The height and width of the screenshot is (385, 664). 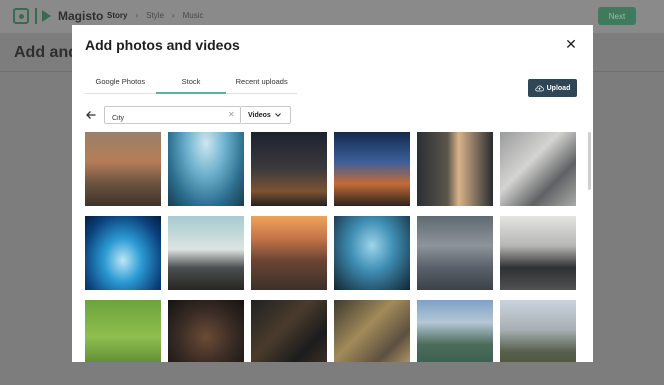 I want to click on magisto-logo: Magisto, so click(x=58, y=16).